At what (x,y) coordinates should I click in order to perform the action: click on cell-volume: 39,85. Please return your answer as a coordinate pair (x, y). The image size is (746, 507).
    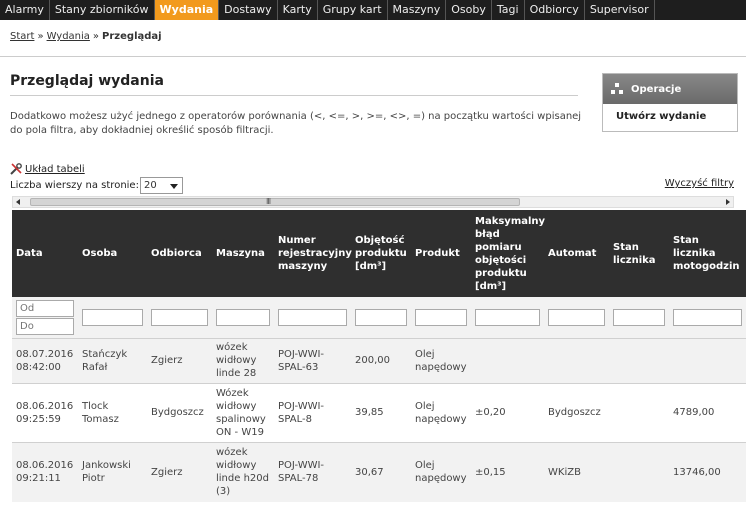
    Looking at the image, I should click on (381, 412).